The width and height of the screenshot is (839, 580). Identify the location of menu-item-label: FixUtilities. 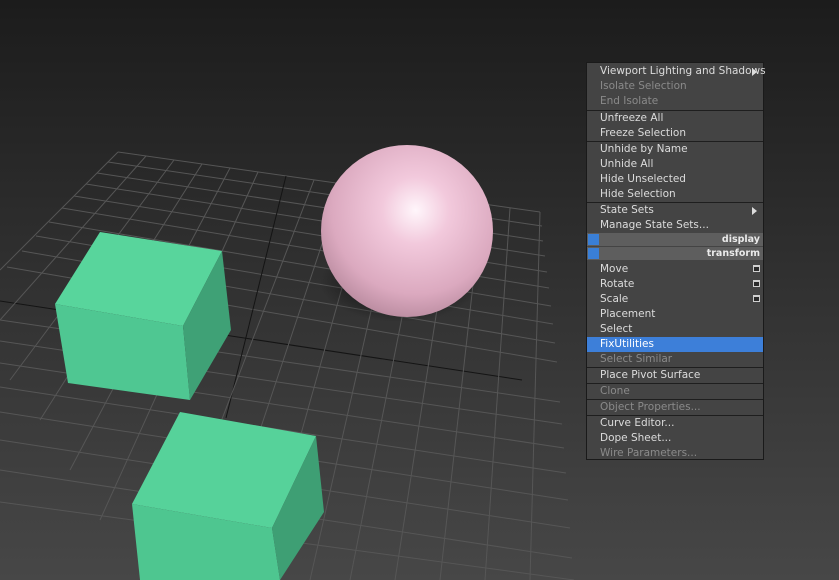
(627, 344).